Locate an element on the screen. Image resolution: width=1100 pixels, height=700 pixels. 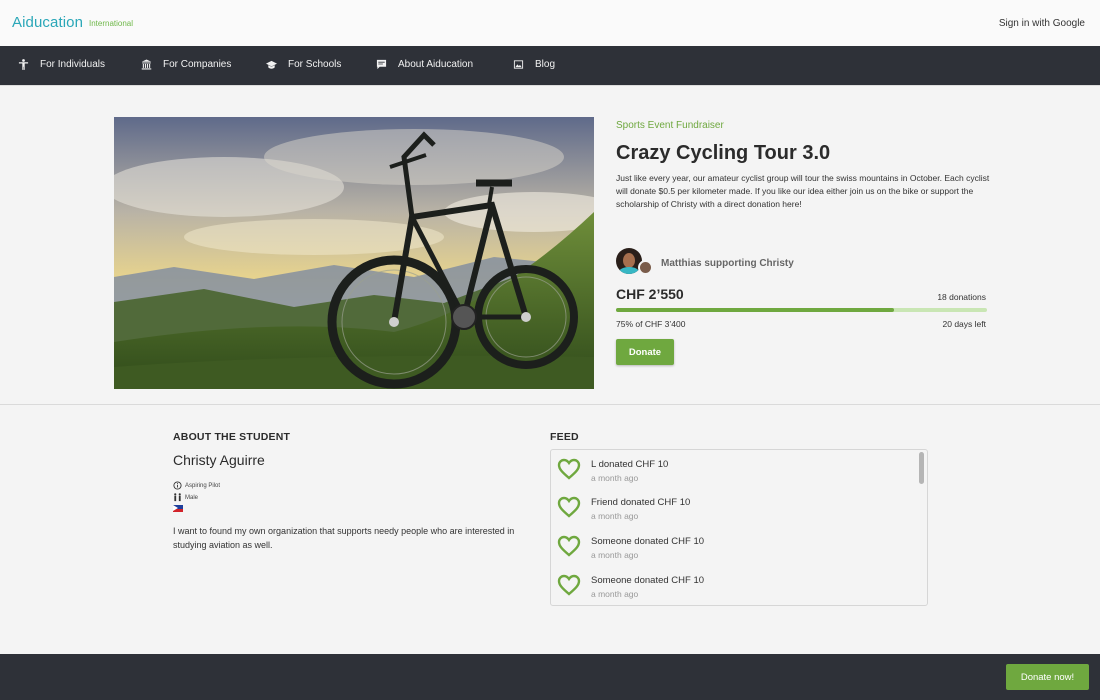
nav-item-individuals: For Individuals is located at coordinates (61, 64).